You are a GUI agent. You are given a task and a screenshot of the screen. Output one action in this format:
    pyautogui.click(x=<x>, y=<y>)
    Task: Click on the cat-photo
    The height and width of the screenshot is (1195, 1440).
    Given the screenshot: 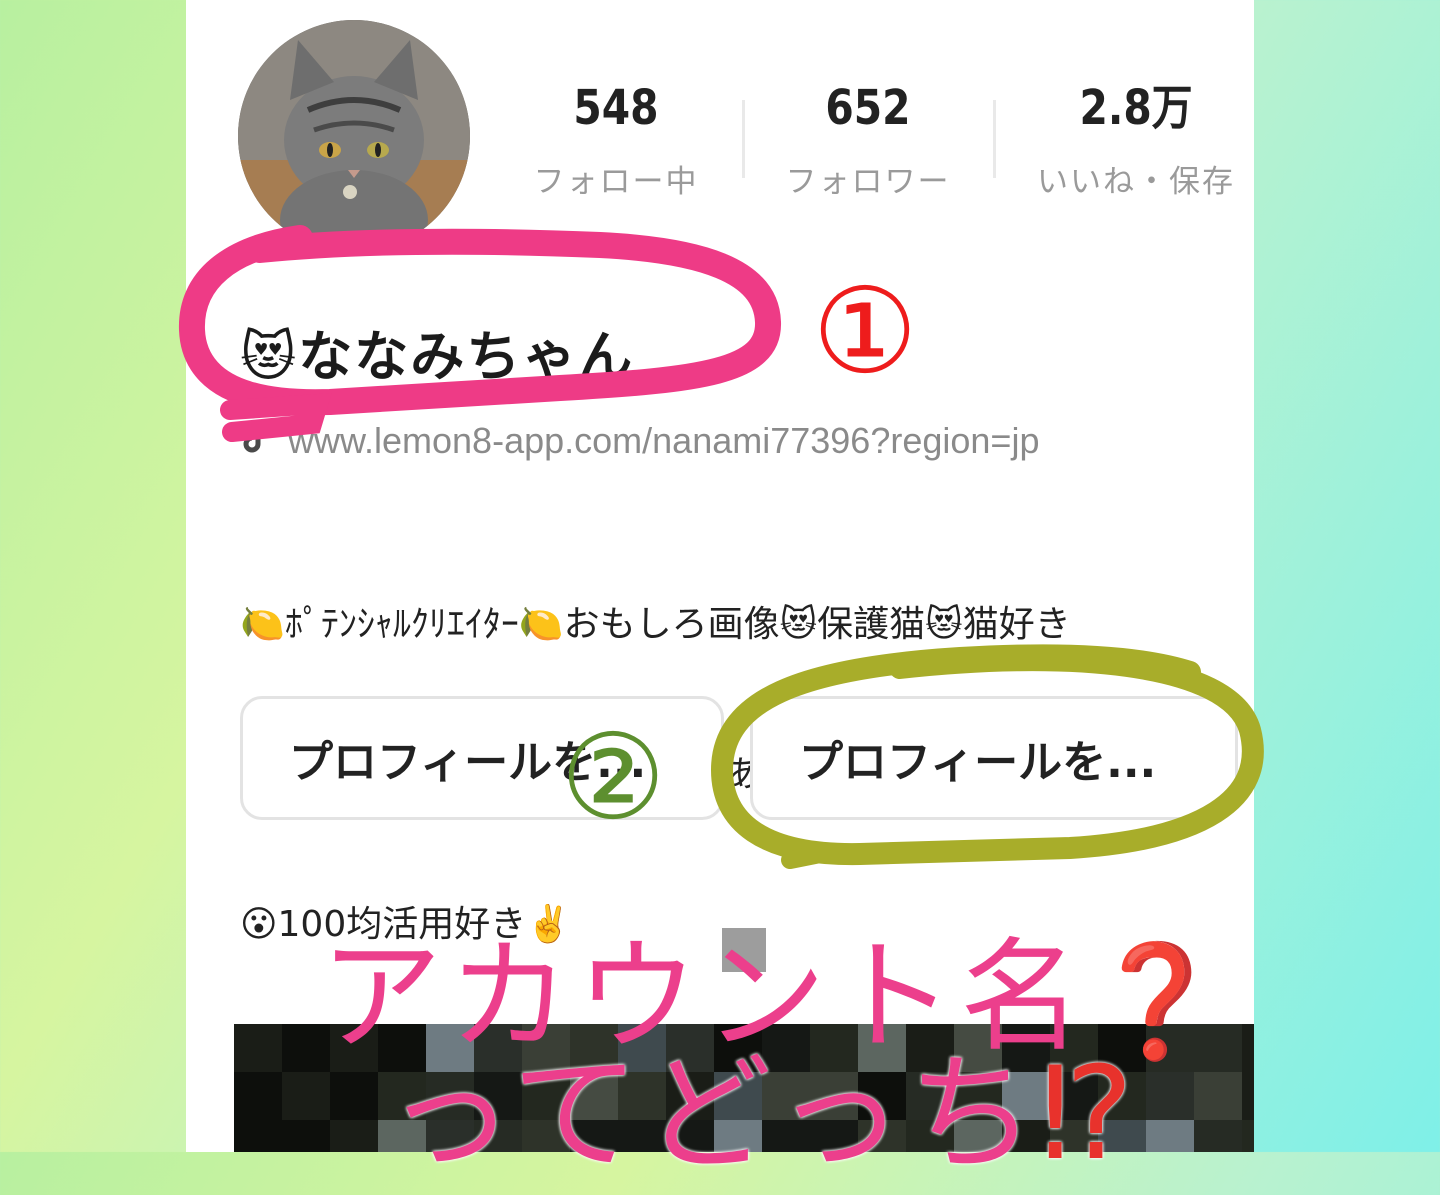 What is the action you would take?
    pyautogui.click(x=354, y=136)
    